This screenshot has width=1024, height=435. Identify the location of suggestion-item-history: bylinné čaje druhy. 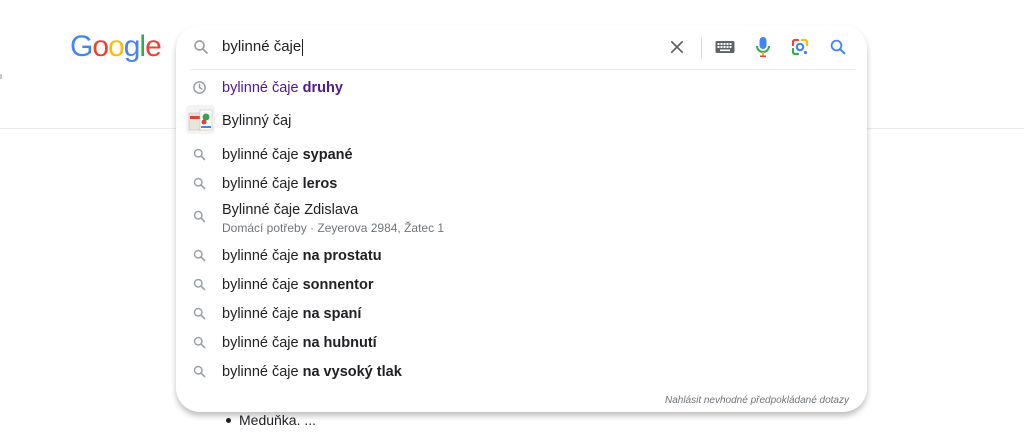
(521, 87).